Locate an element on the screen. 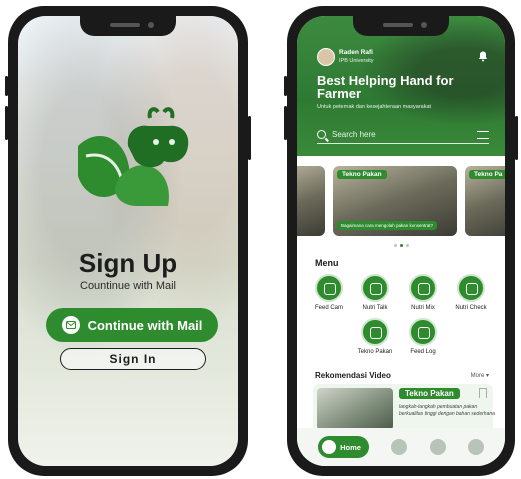  user-name: Raden Rafi is located at coordinates (356, 52).